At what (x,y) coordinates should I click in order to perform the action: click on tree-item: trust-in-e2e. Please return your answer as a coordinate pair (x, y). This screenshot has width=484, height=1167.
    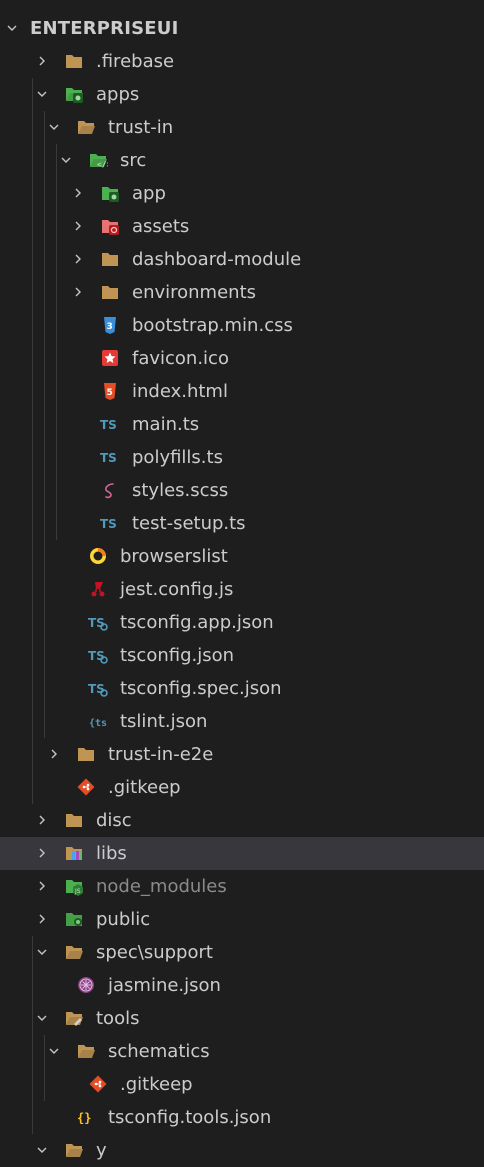
    Looking at the image, I should click on (242, 754).